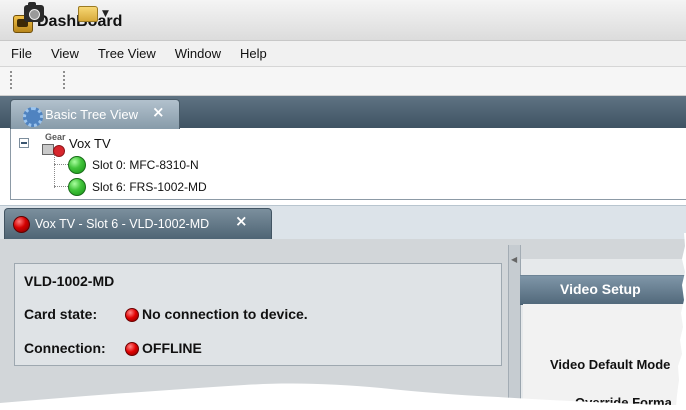 The height and width of the screenshot is (410, 686). I want to click on split-arrow-icon: ◀, so click(514, 259).